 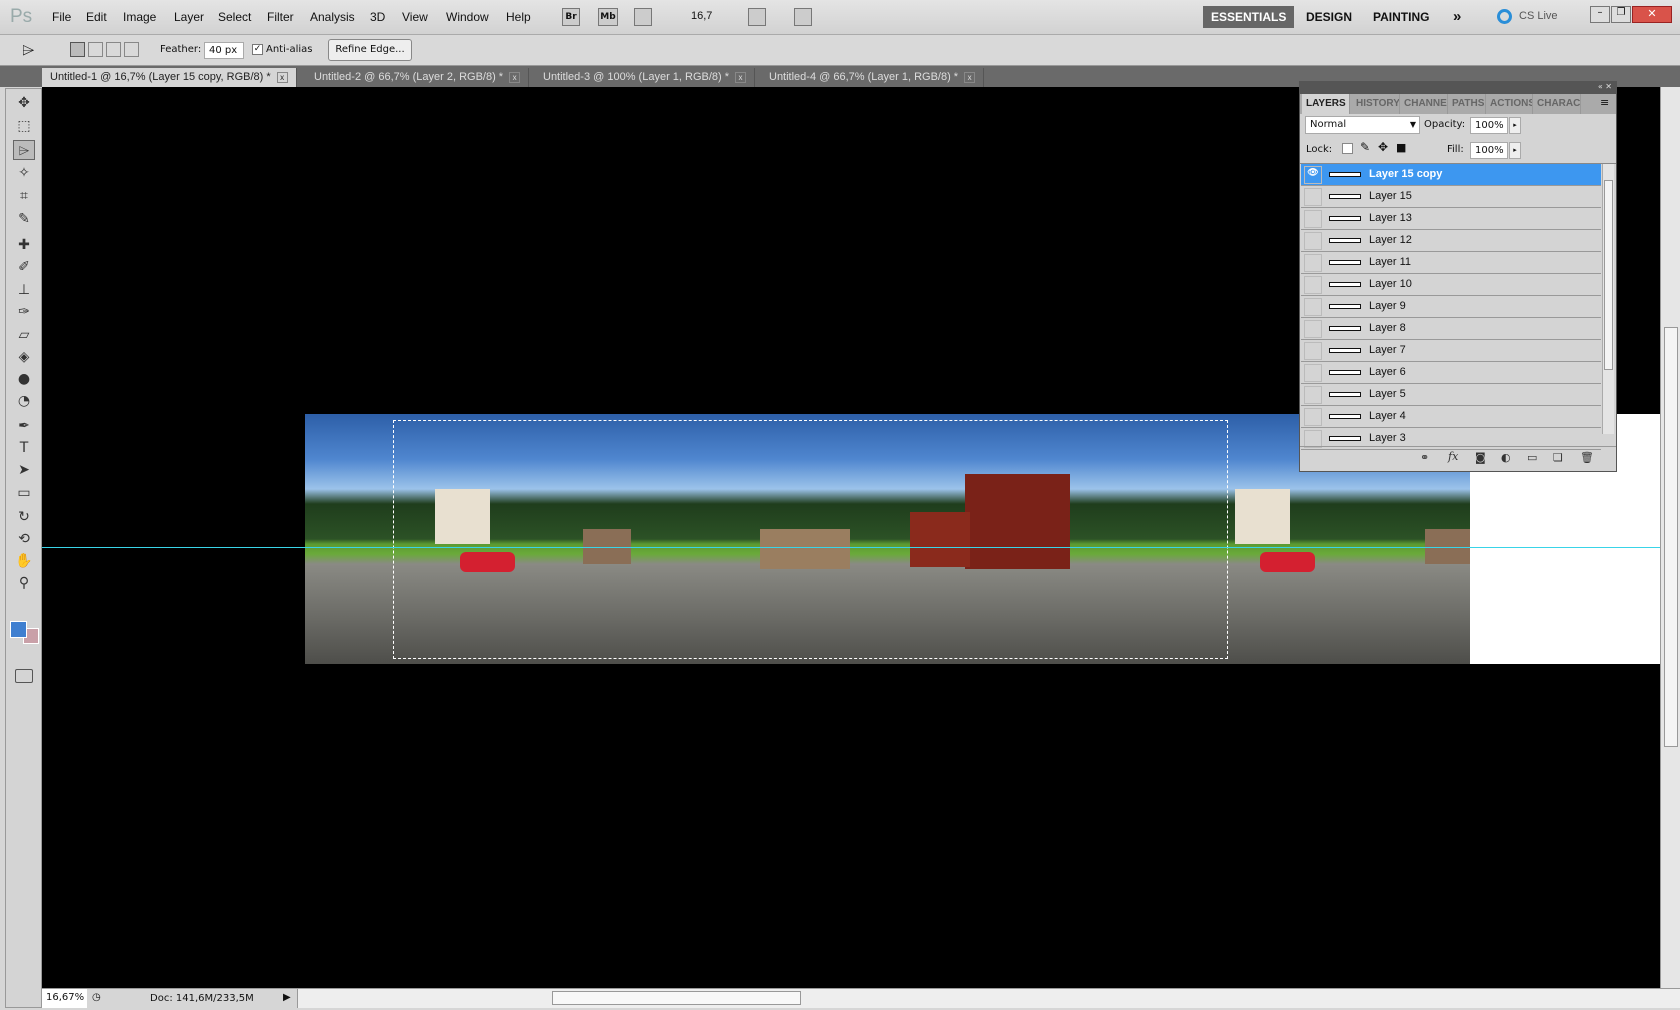 What do you see at coordinates (645, 77) in the screenshot?
I see `tab-untitled-3: Untitled-3 @ 100% (Layer 1, RGB/8) * x` at bounding box center [645, 77].